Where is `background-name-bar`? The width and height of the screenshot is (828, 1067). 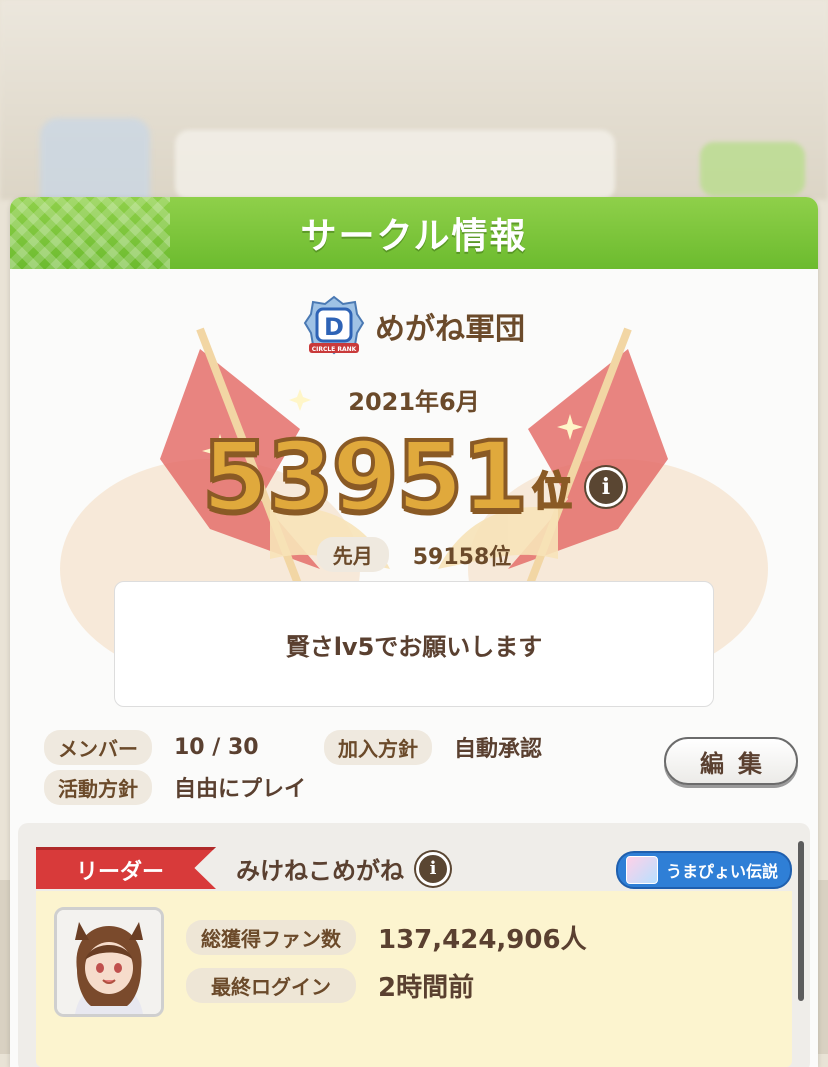 background-name-bar is located at coordinates (395, 165).